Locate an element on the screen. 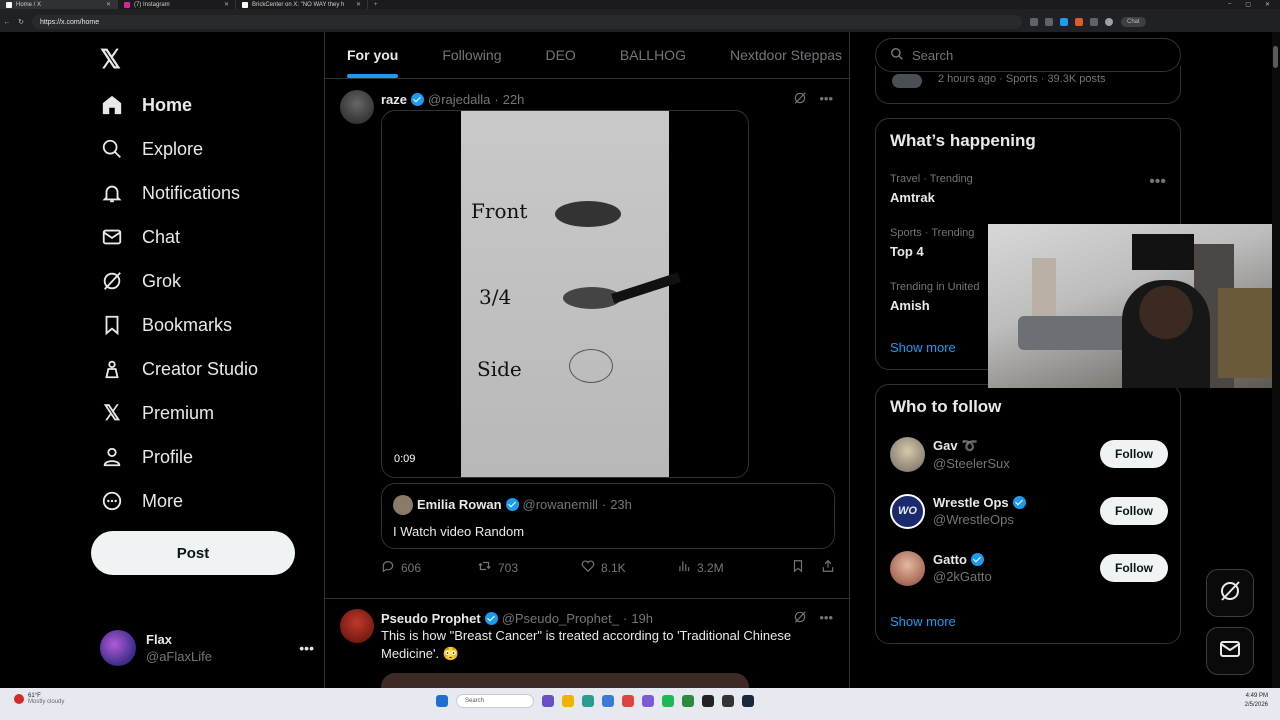  account-switcher: Flax @aFlaxLife ••• is located at coordinates (207, 648).